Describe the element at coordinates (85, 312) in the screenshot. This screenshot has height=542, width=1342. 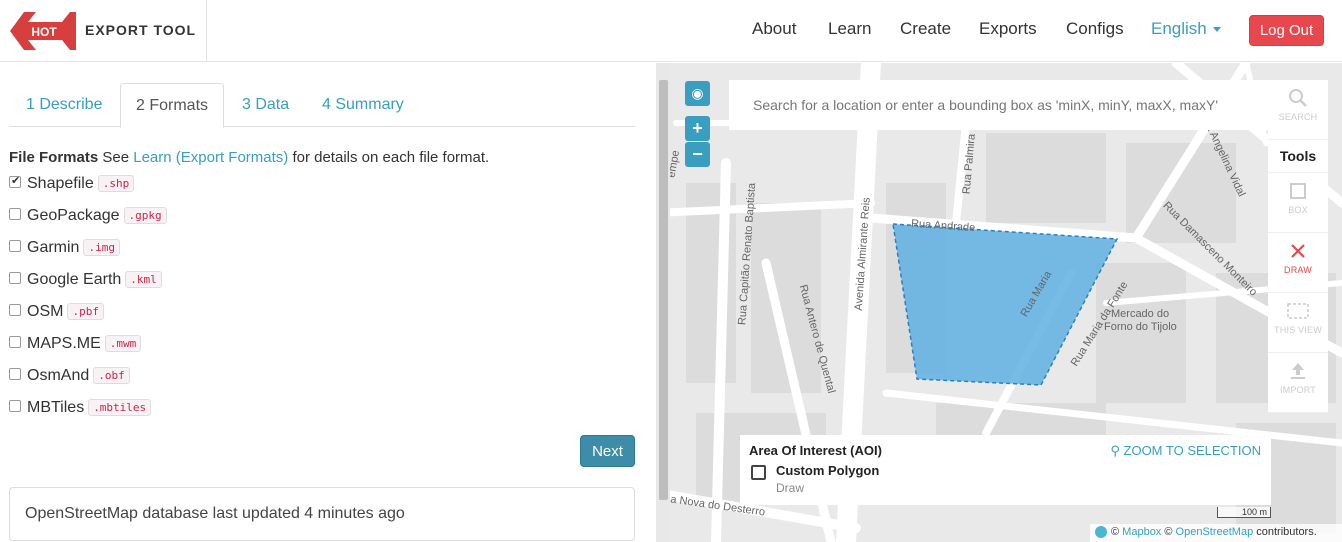
I see `format-ext: .pbf` at that location.